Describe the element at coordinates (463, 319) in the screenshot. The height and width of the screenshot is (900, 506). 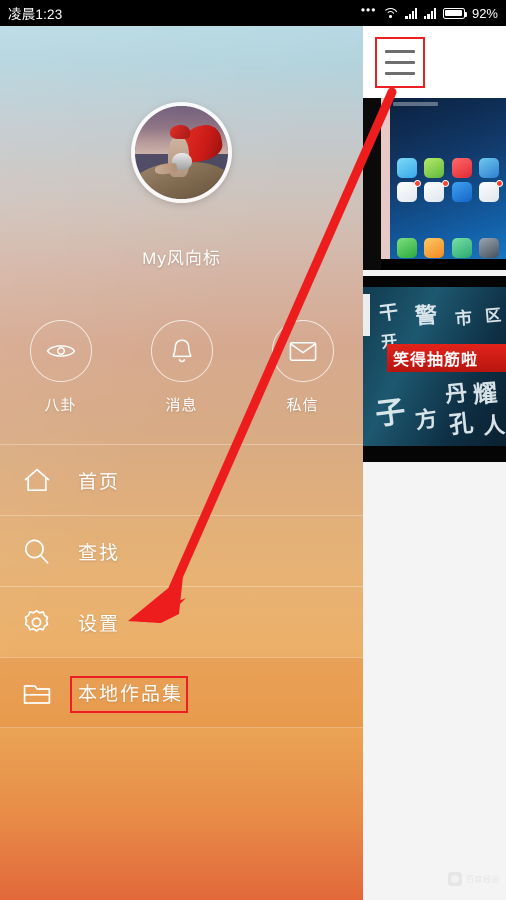
I see `meme-char: 市` at that location.